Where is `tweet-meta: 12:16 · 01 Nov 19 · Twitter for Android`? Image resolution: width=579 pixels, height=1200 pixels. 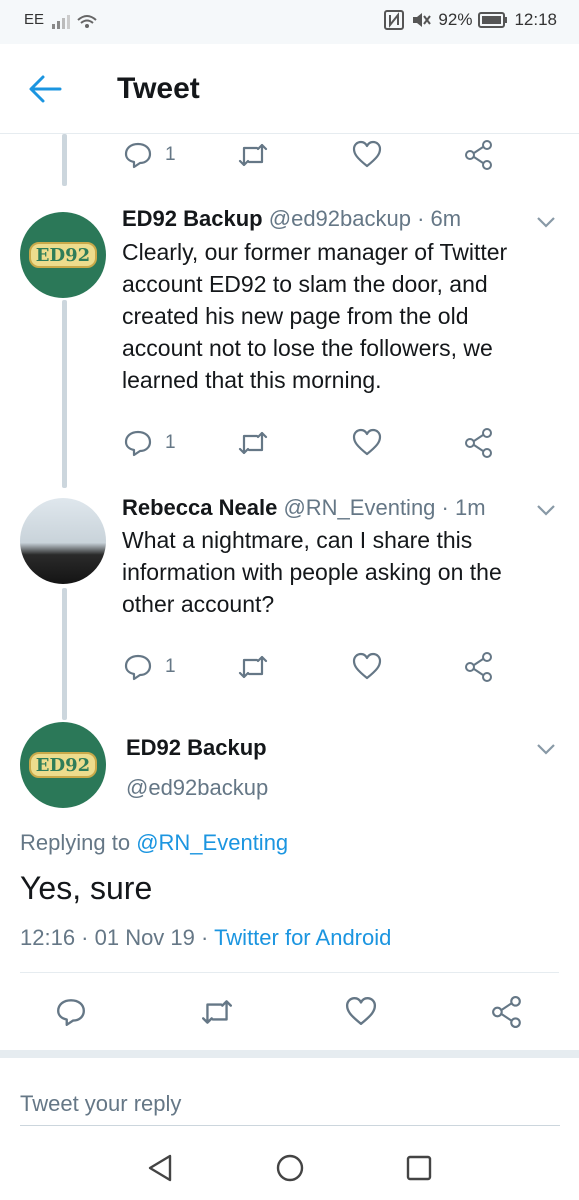 tweet-meta: 12:16 · 01 Nov 19 · Twitter for Android is located at coordinates (205, 938).